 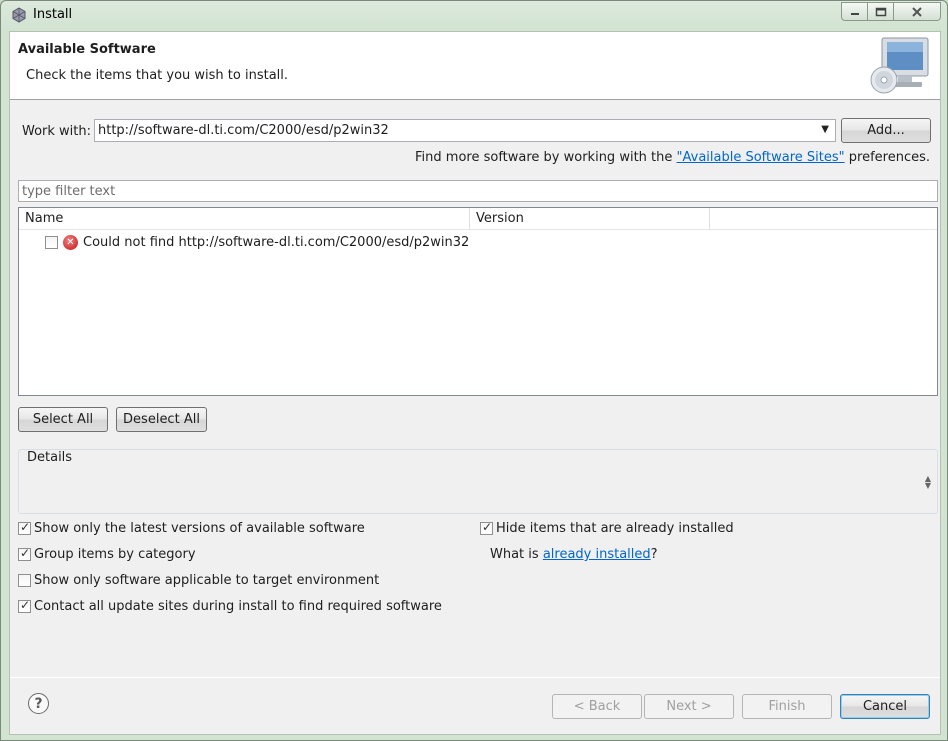 I want to click on window-title: Install, so click(x=53, y=14).